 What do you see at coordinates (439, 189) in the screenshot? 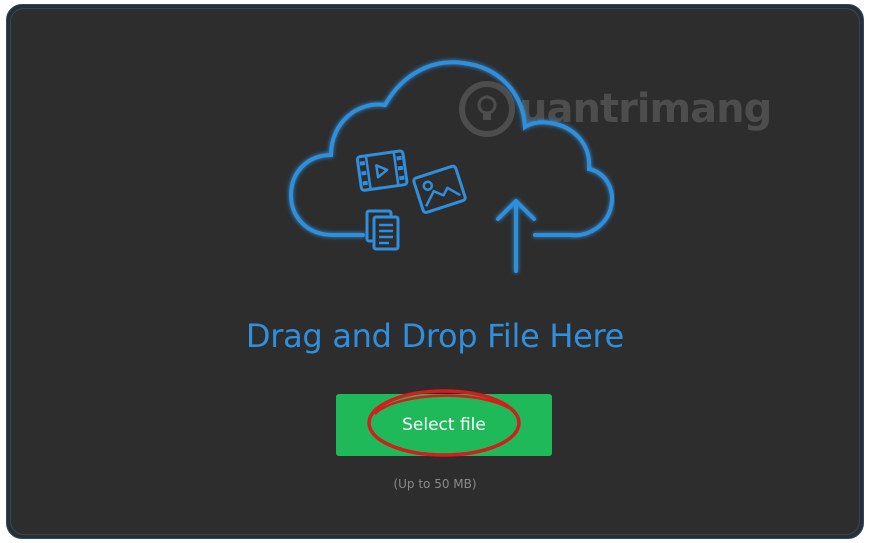
I see `image-file-icon` at bounding box center [439, 189].